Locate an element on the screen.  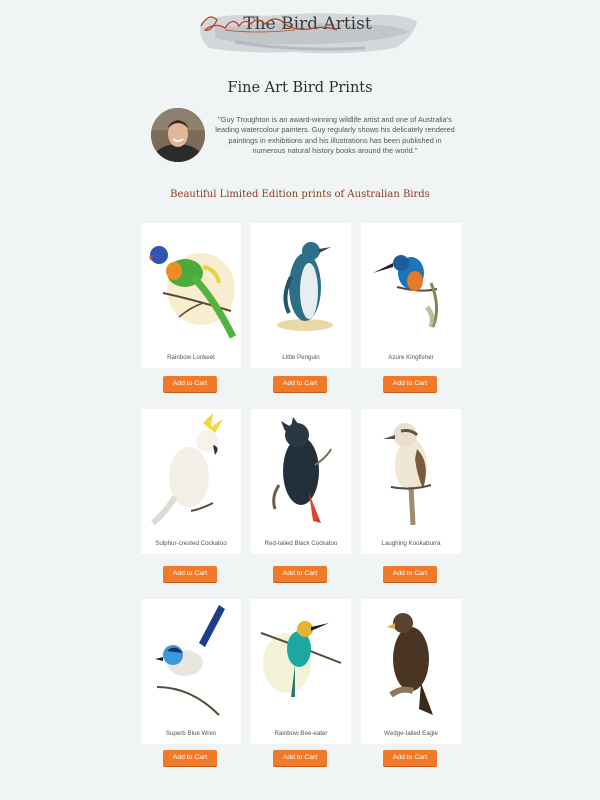
artist-signature-logo is located at coordinates (269, 24).